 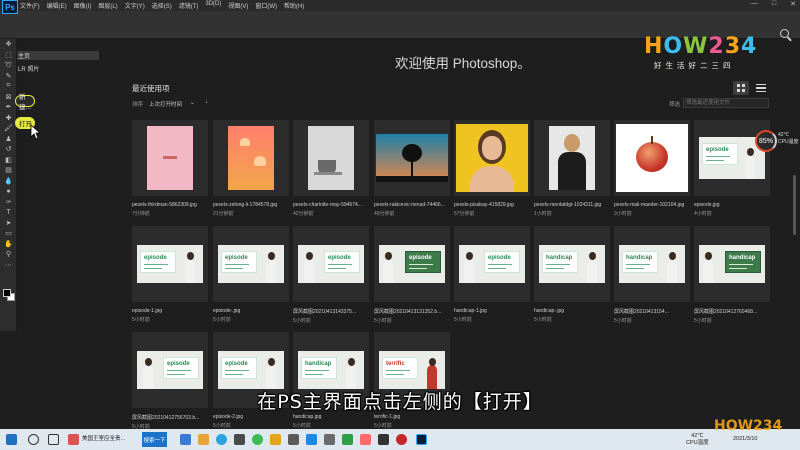 I want to click on recent-file-card: pexels-thirdman-5862309.jpg 7分钟前, so click(x=170, y=168).